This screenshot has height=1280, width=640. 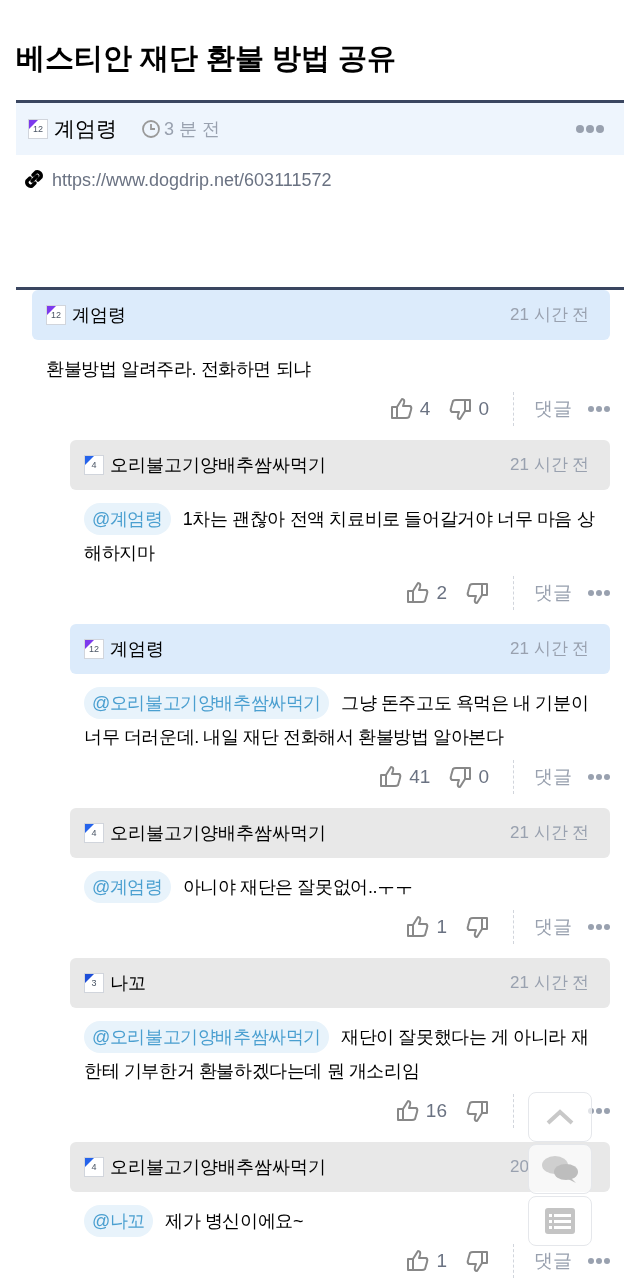 I want to click on comment-text: @계엄령 1차는 괜찮아 전액 치료비로 들어갈거야 너무 마음 상해하지마, so click(x=340, y=530).